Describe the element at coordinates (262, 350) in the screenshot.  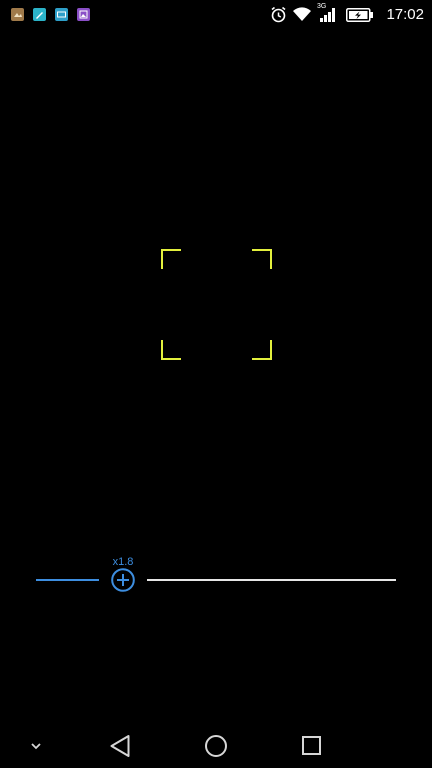
I see `focus-frame-corner-bottom-right` at that location.